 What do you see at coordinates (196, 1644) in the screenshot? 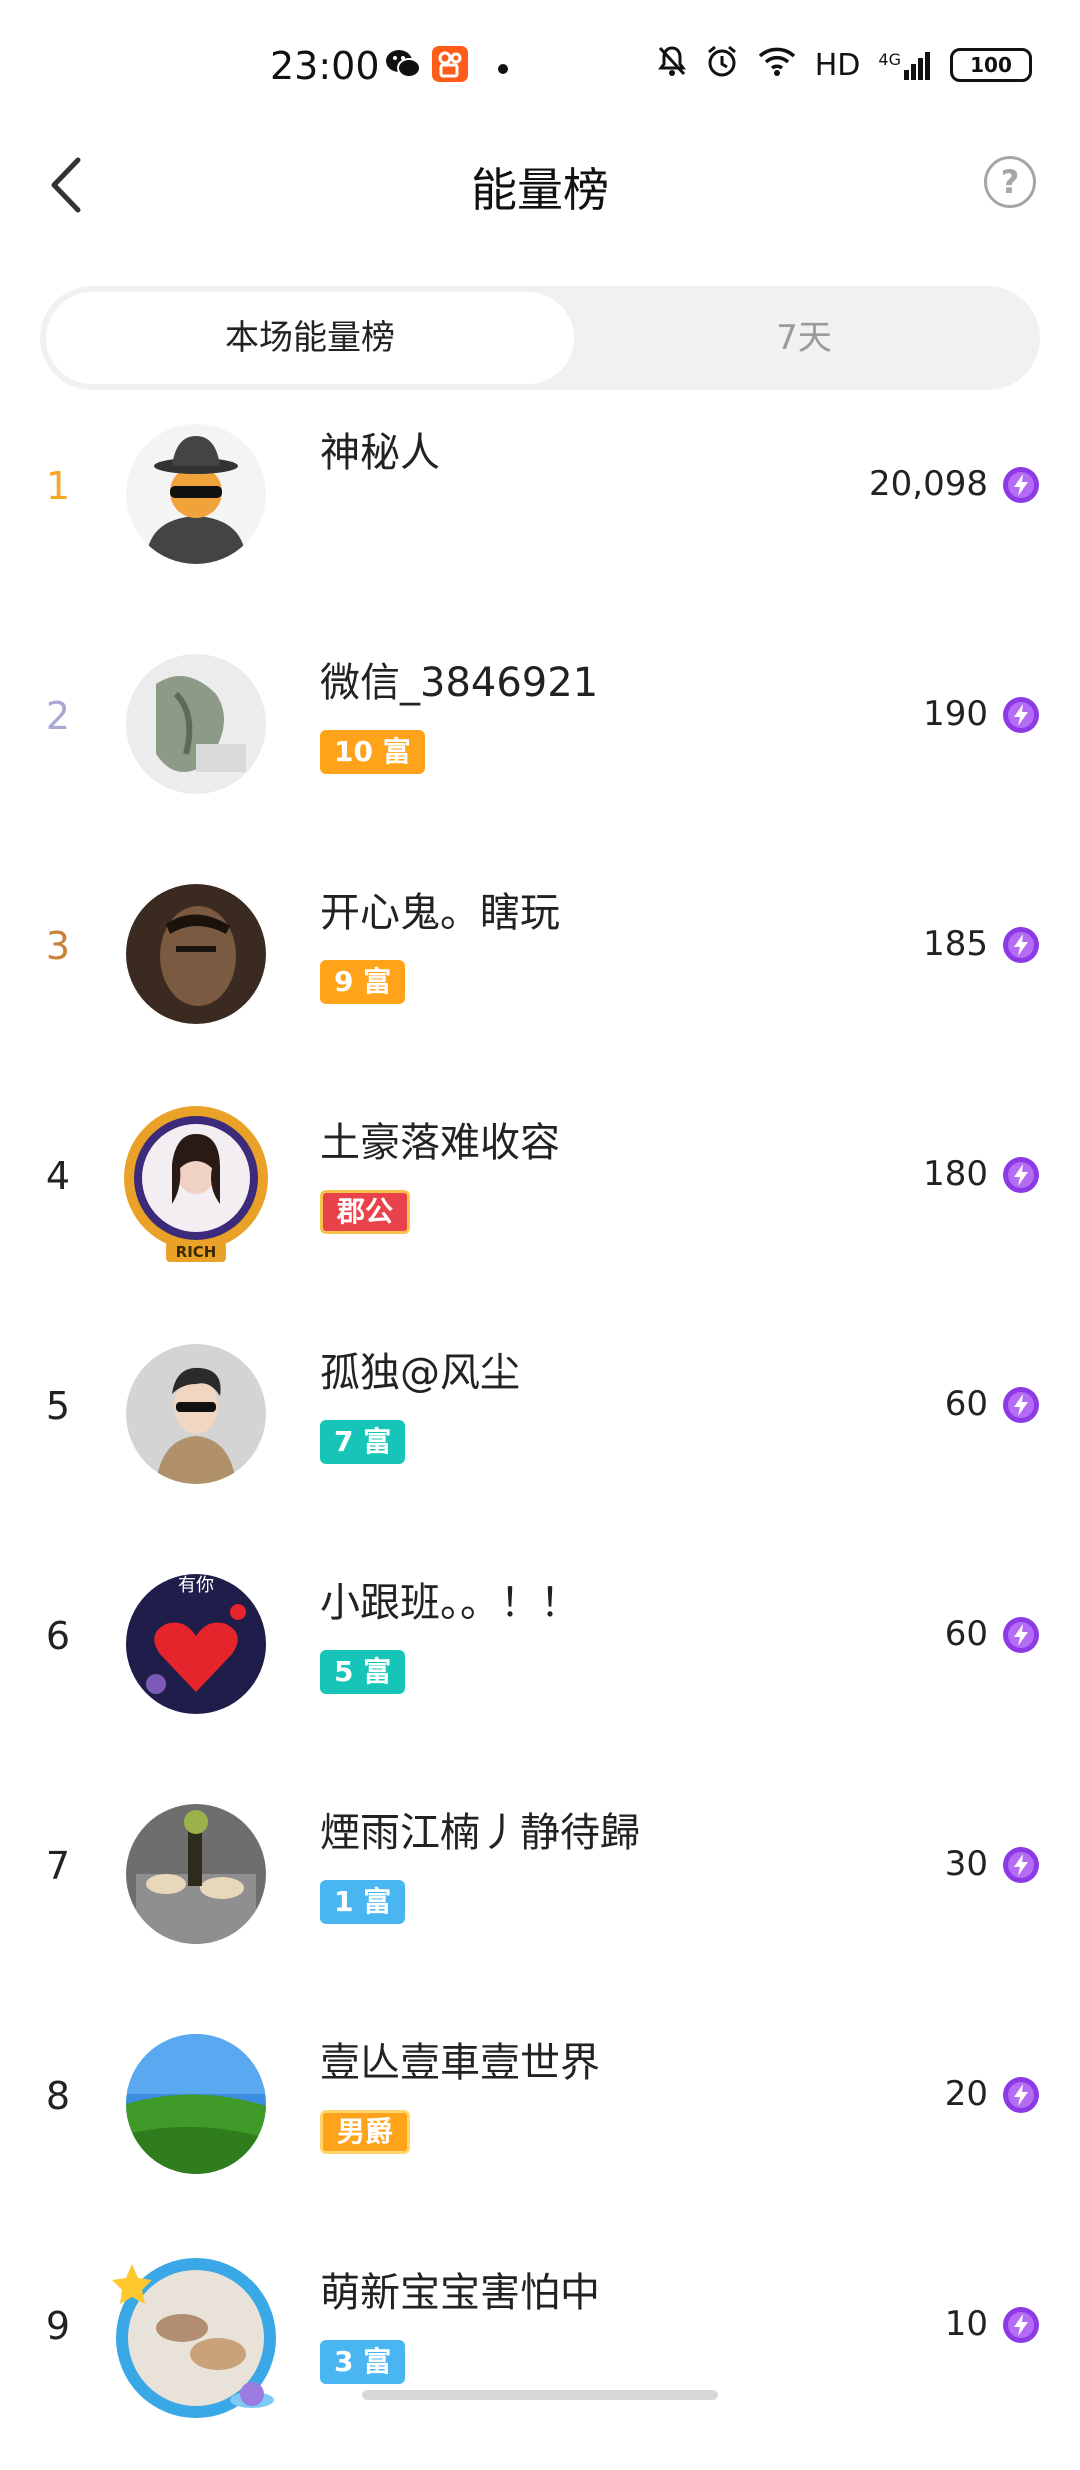
I see `avatar: 有你` at bounding box center [196, 1644].